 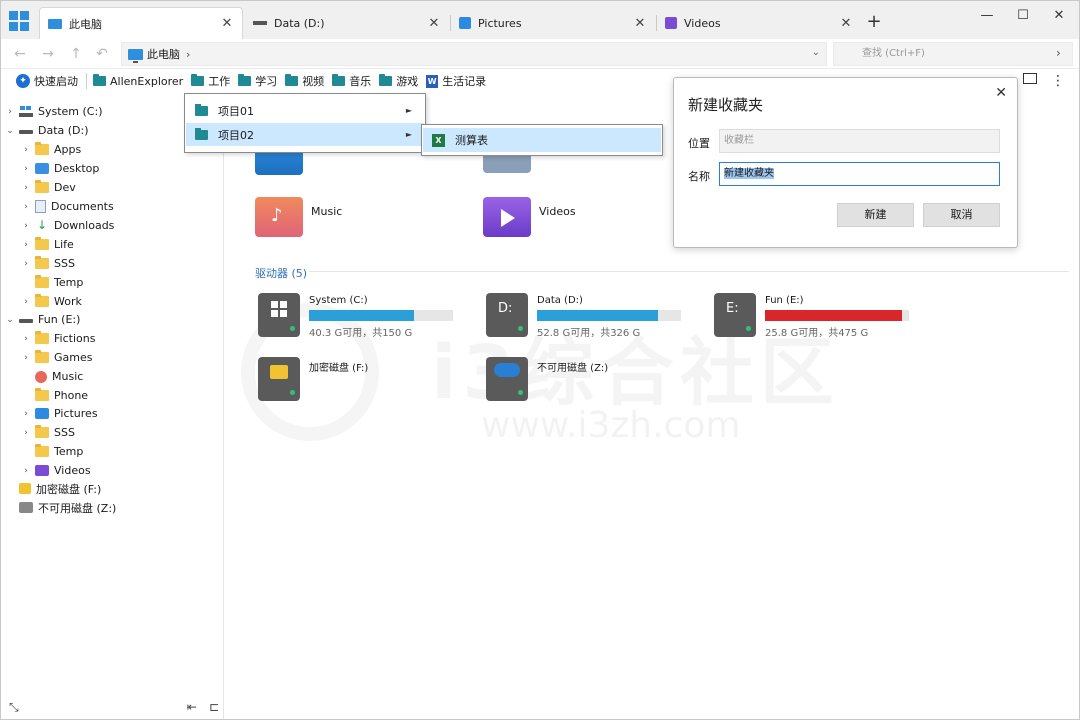 I want to click on bookmark-item: 音乐, so click(x=351, y=81).